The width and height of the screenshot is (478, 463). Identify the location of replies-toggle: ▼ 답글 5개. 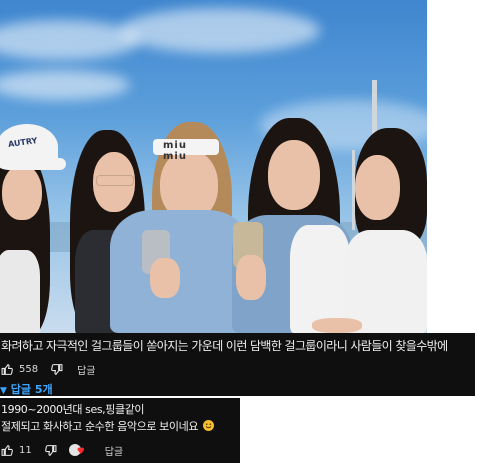
(26, 389).